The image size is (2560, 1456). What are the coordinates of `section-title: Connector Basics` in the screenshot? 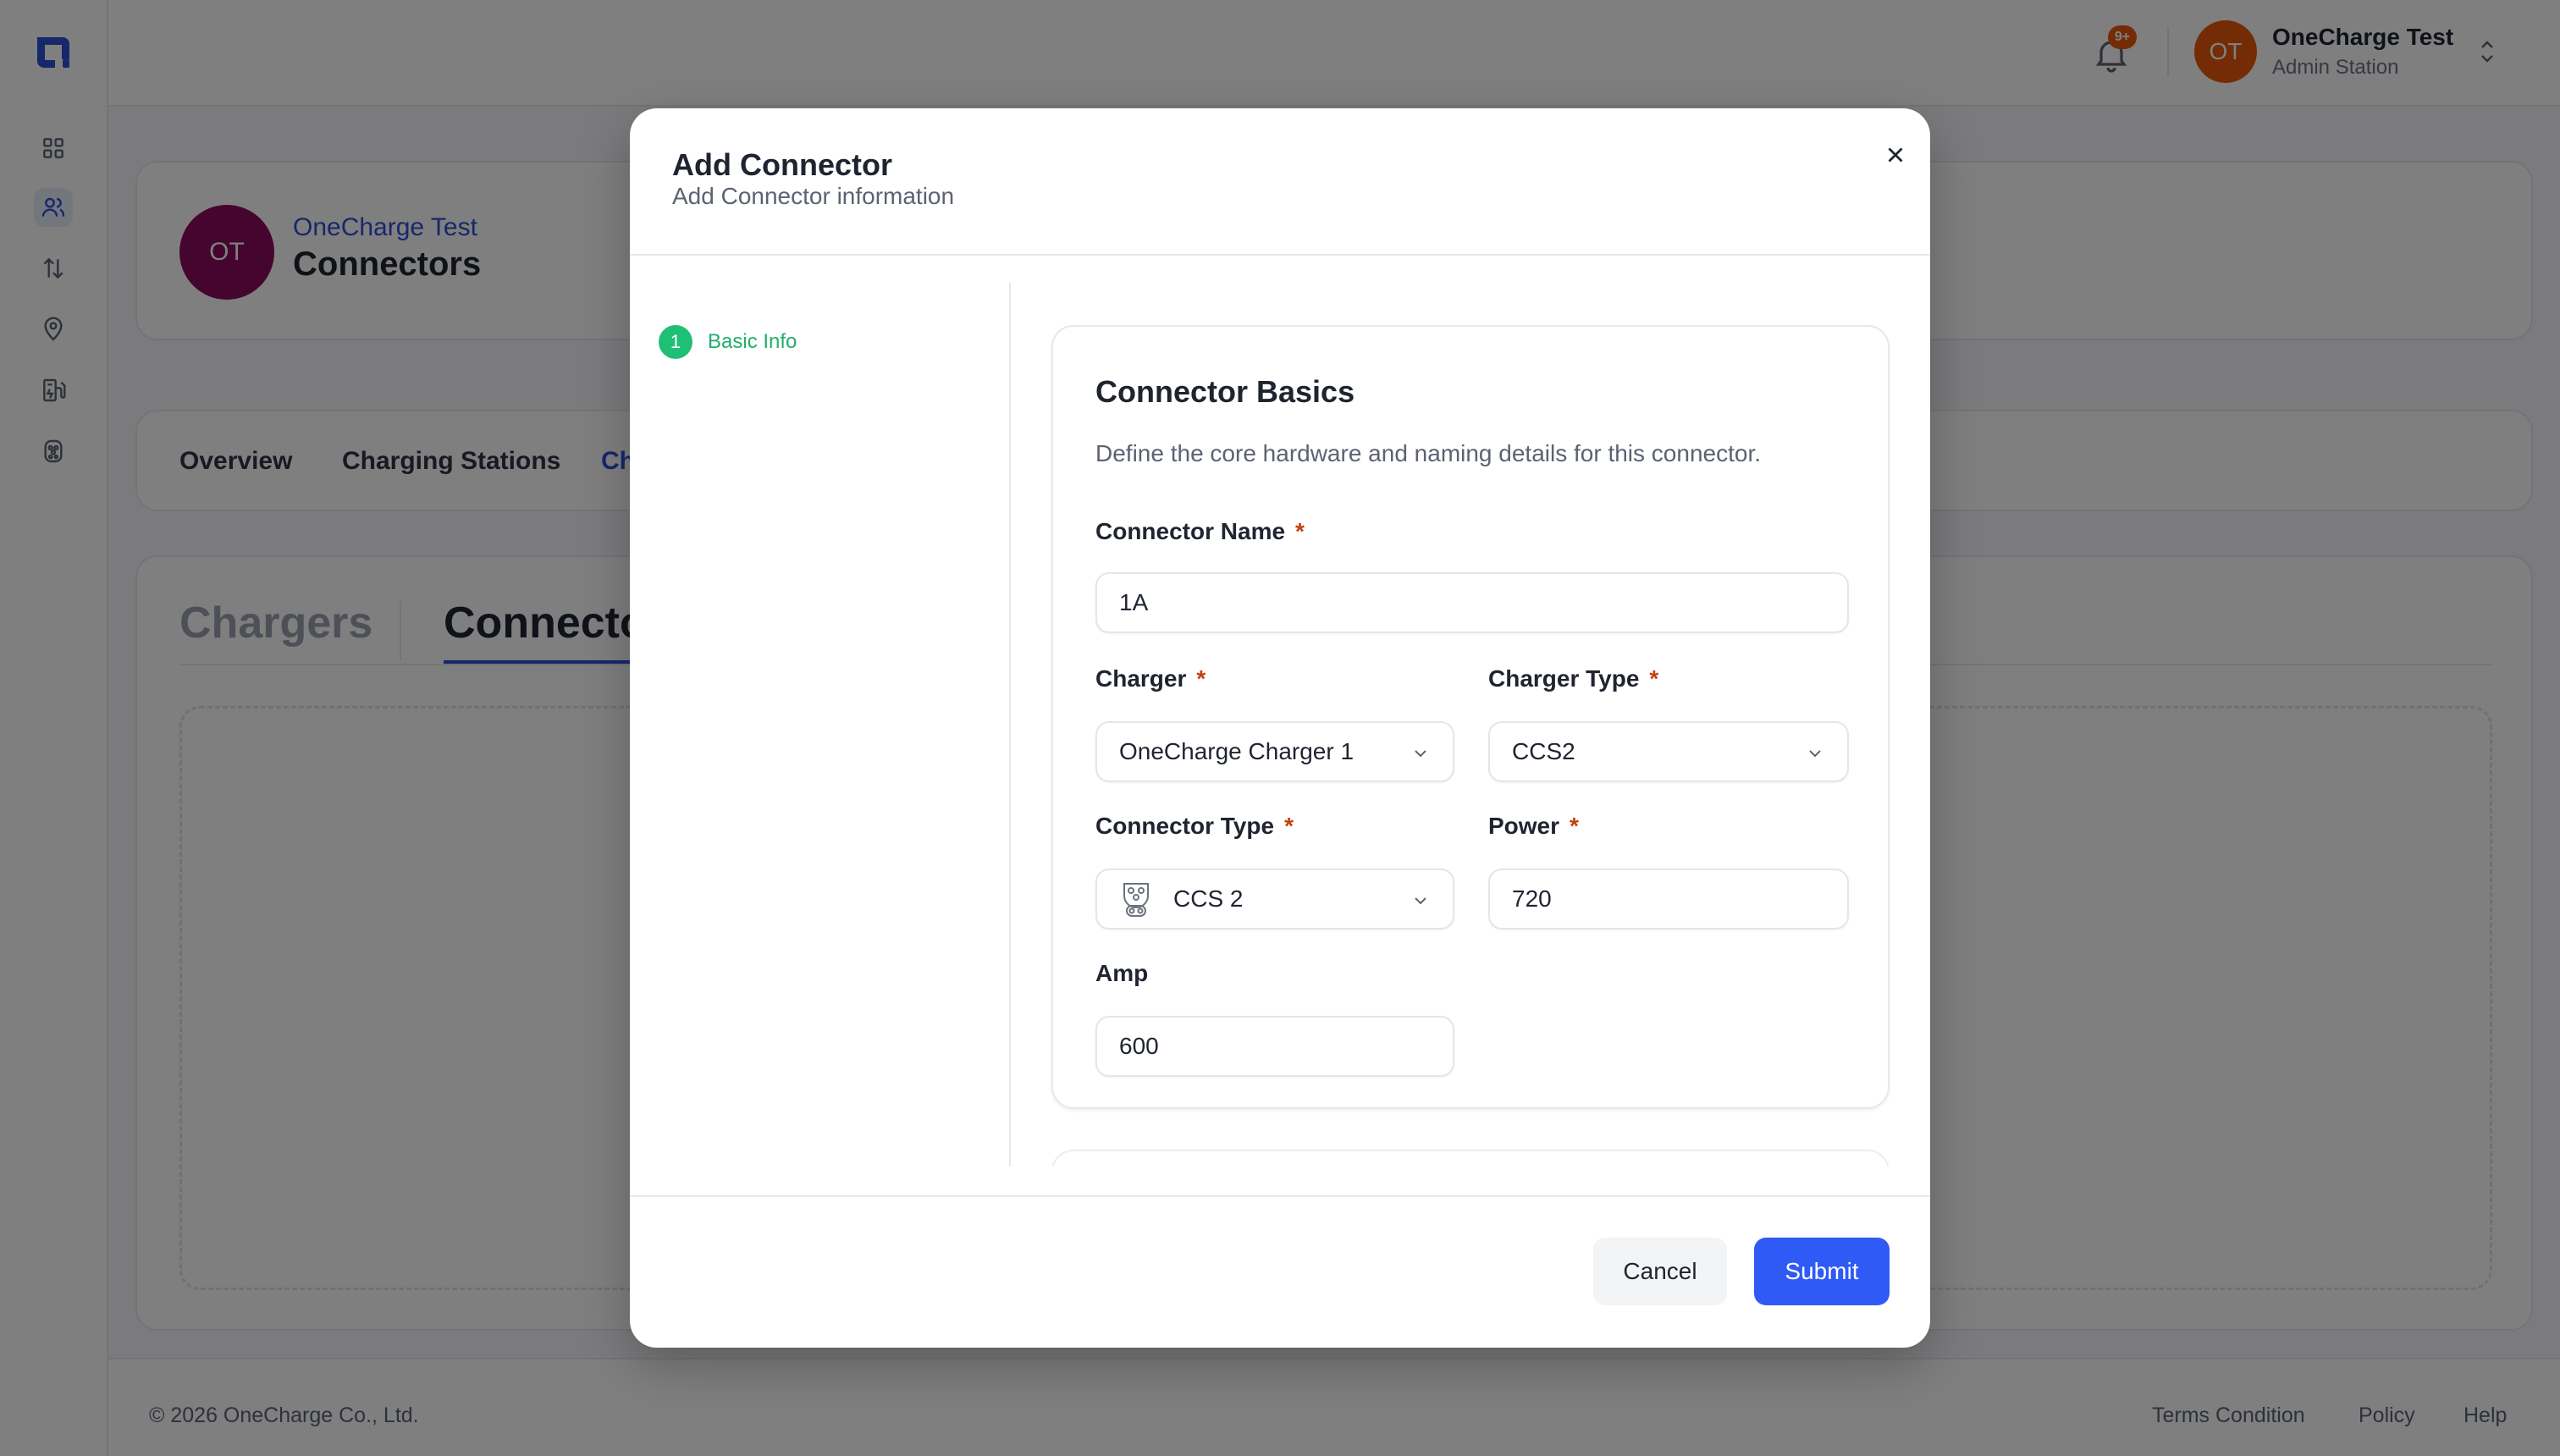 It's located at (1225, 392).